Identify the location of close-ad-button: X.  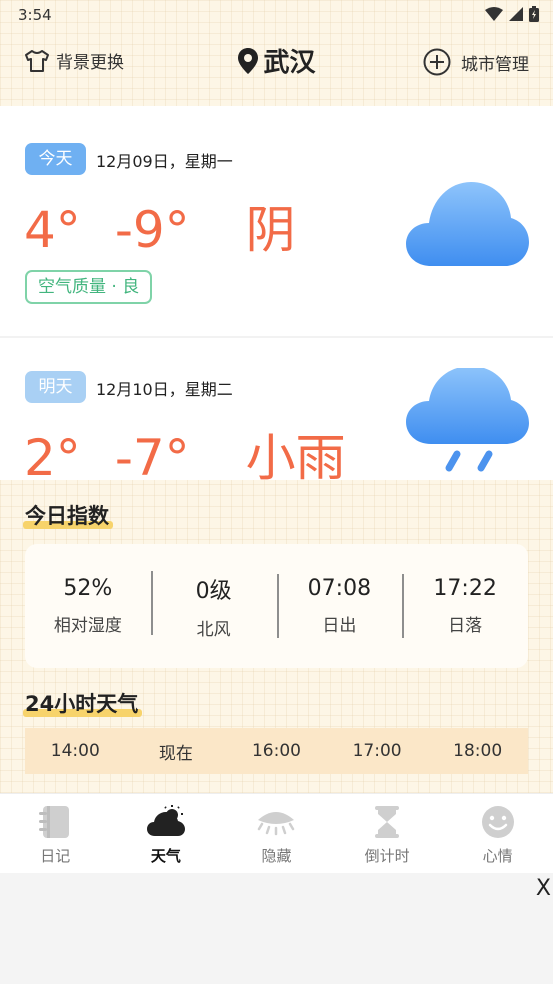
(543, 888).